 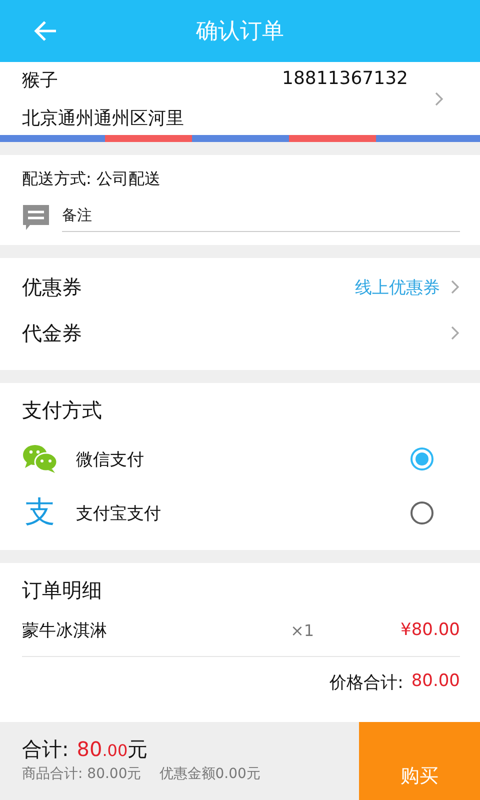 What do you see at coordinates (36, 217) in the screenshot?
I see `comment-icon` at bounding box center [36, 217].